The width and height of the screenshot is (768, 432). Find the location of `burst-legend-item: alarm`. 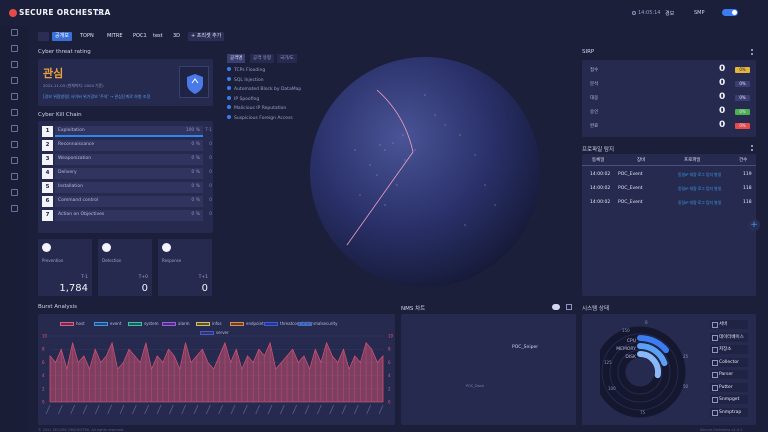

burst-legend-item: alarm is located at coordinates (175, 323).